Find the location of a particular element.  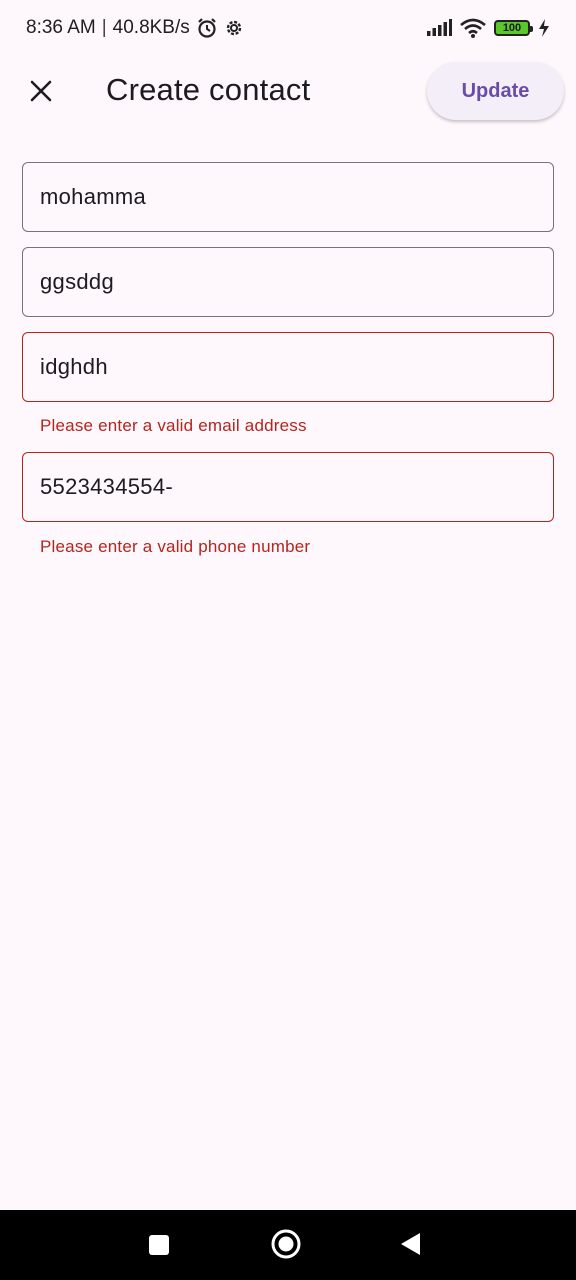

settings-gear-icon is located at coordinates (233, 28).